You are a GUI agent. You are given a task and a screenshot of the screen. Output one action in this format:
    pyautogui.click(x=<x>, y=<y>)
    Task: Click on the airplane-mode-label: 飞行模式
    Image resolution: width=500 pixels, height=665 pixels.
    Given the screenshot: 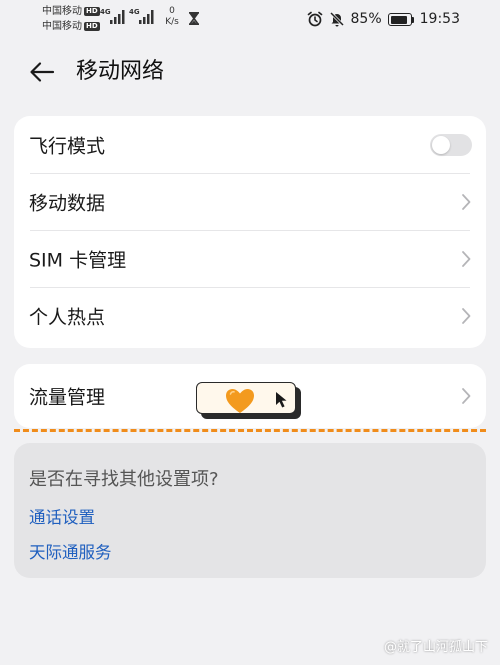 What is the action you would take?
    pyautogui.click(x=67, y=146)
    